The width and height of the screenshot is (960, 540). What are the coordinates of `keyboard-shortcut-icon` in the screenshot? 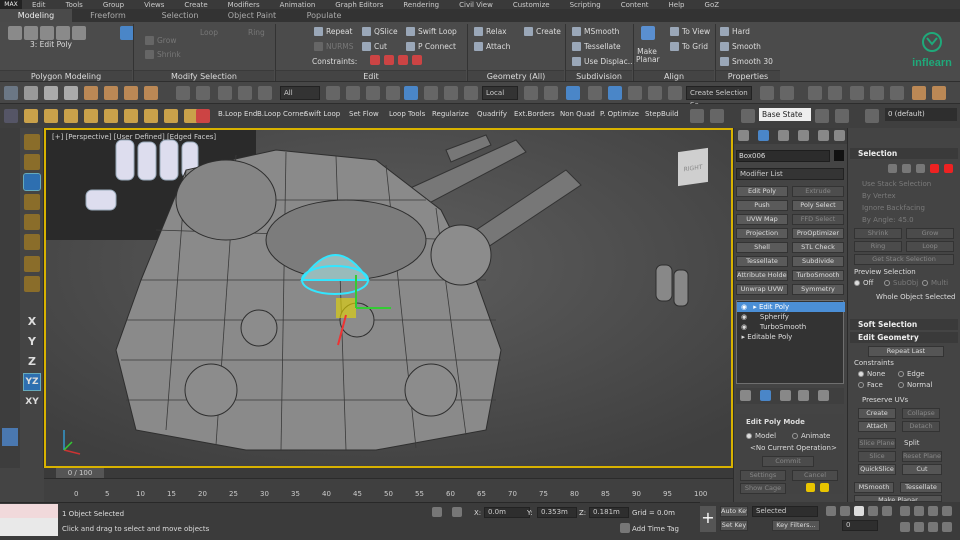 It's located at (573, 93).